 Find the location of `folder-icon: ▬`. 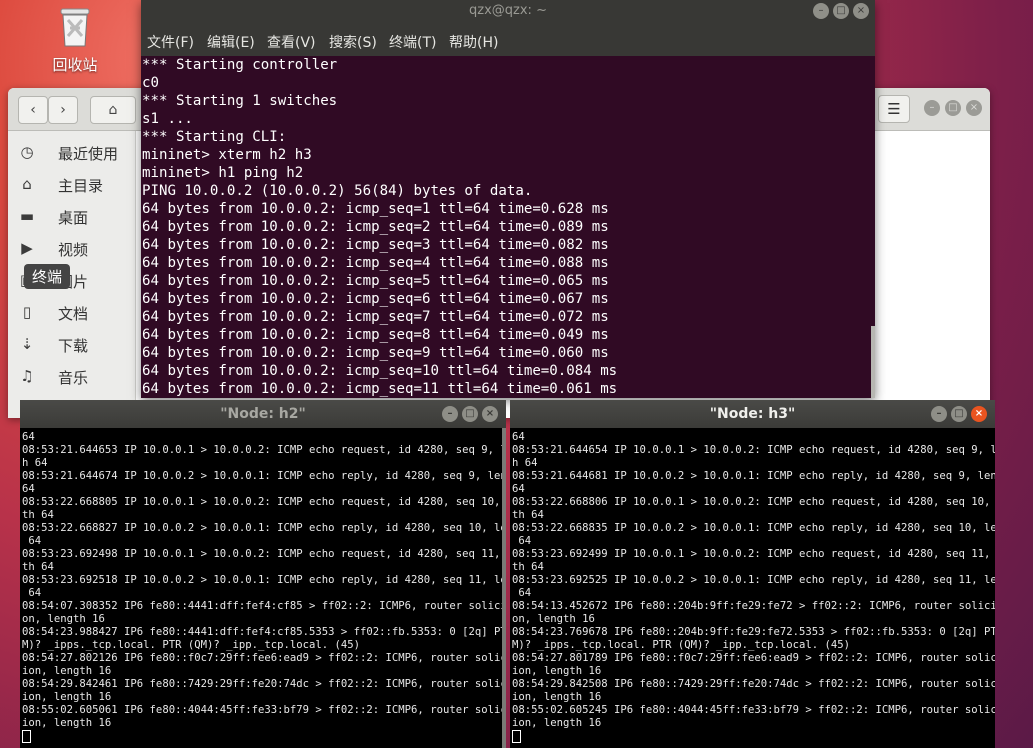

folder-icon: ▬ is located at coordinates (27, 216).